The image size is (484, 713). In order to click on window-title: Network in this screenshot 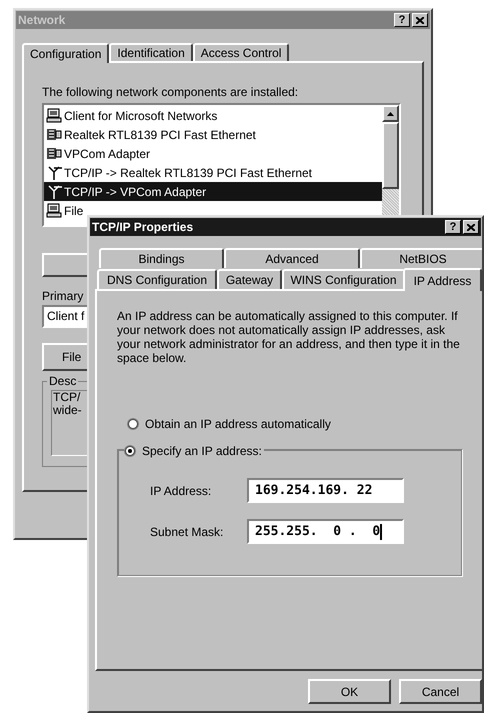, I will do `click(42, 20)`.